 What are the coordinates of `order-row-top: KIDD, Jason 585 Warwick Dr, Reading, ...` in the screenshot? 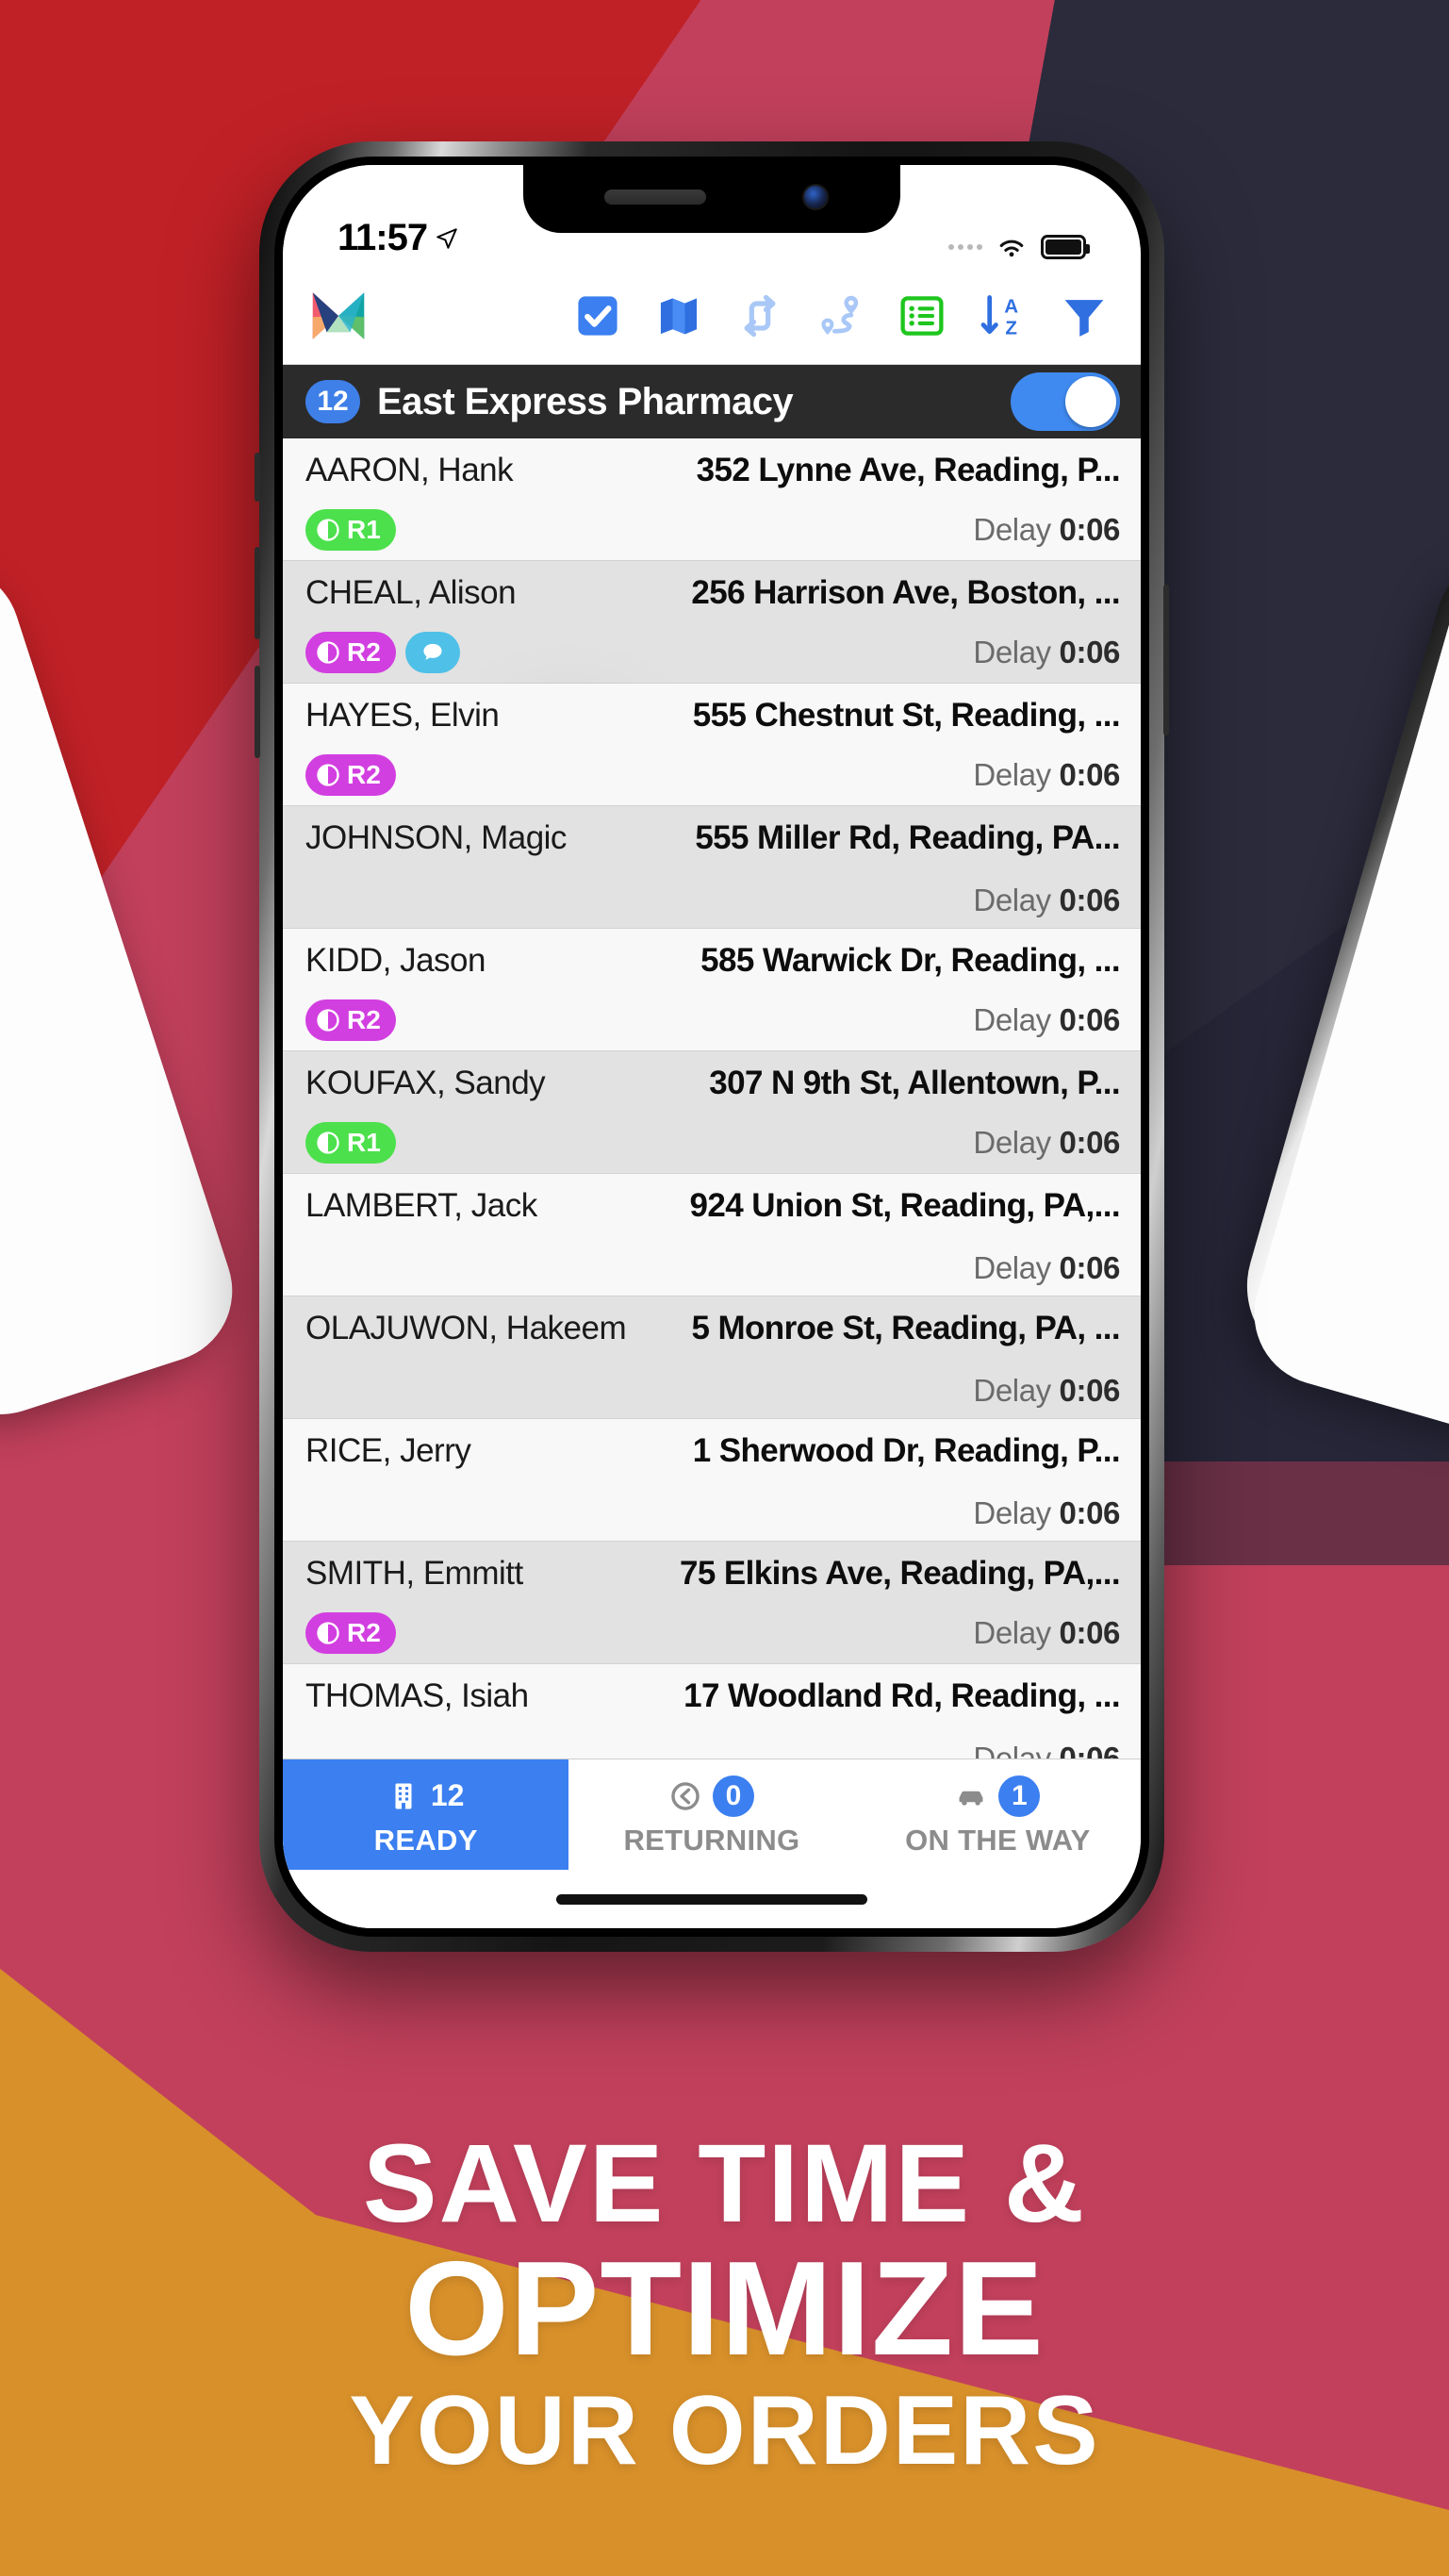 It's located at (713, 961).